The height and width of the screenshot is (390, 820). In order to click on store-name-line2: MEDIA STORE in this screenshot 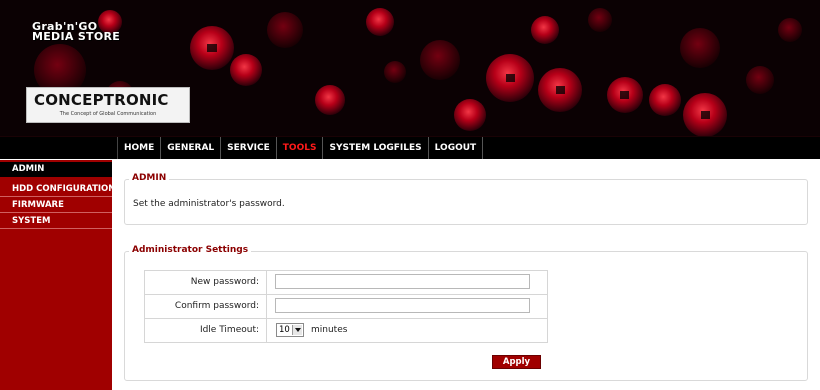, I will do `click(76, 36)`.